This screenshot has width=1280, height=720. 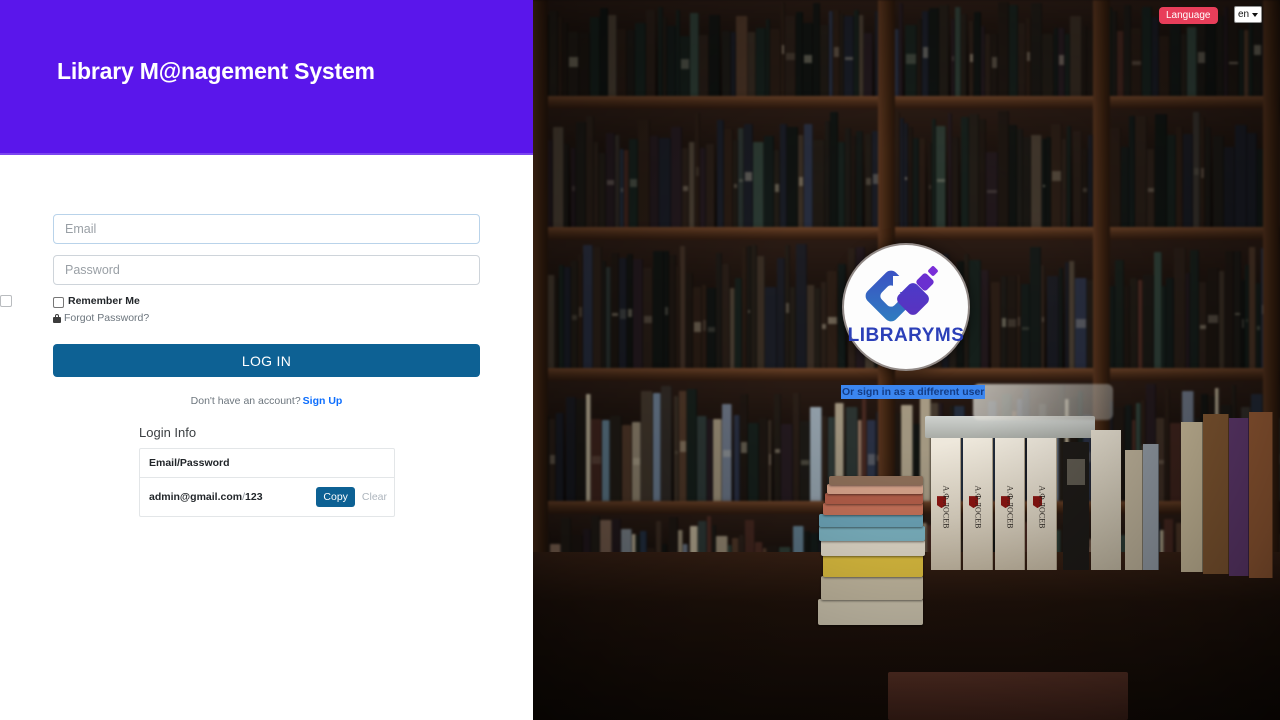 I want to click on login-info-title: Login Info, so click(x=168, y=432).